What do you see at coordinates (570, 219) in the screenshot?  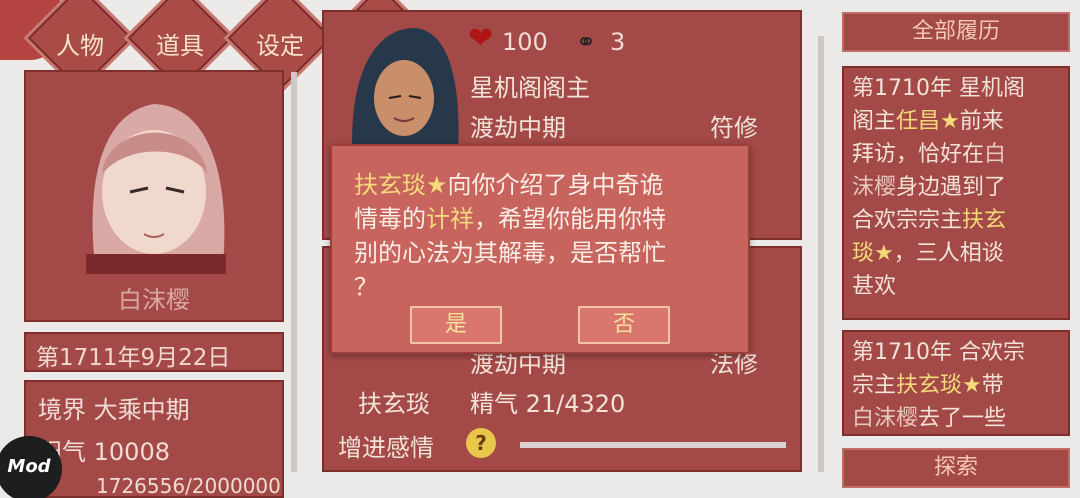 I see `dialog-line2-b: ，希望你能用你特` at bounding box center [570, 219].